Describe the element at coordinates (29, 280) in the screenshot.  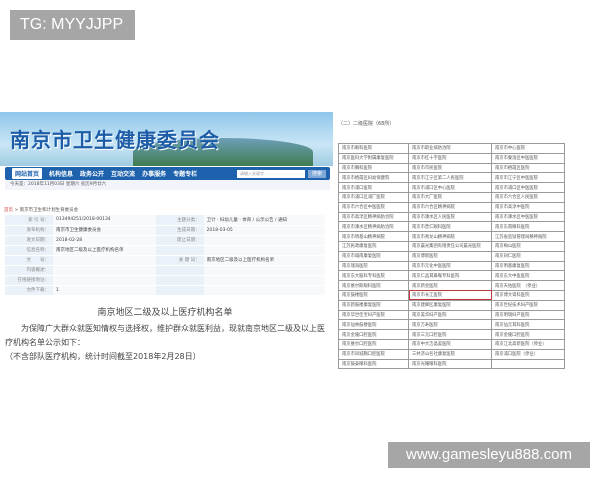
I see `meta-label: 在线链接地址：` at that location.